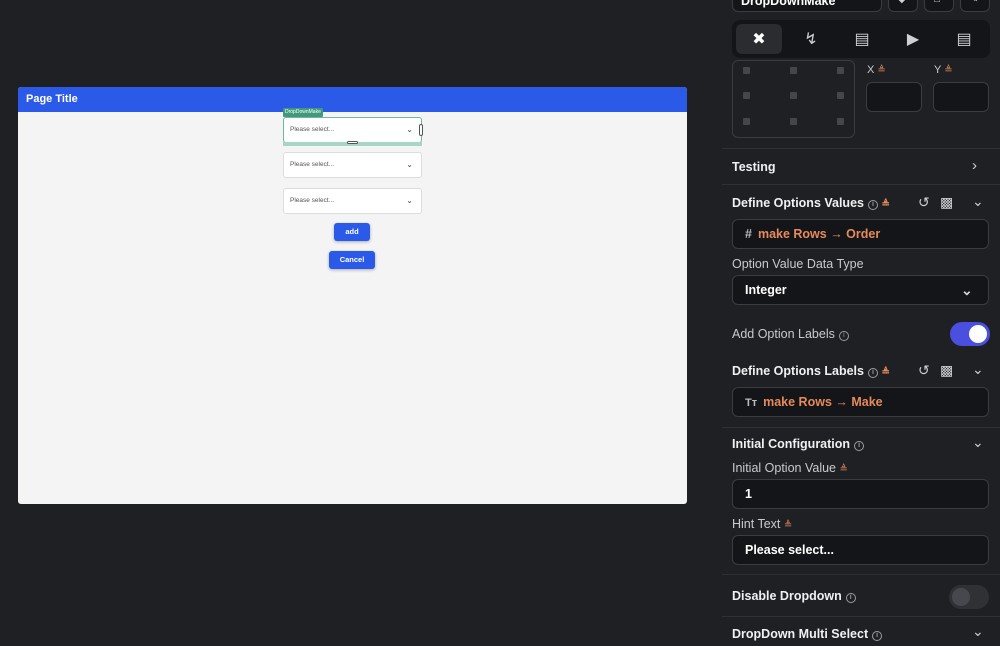  I want to click on x-label: X ≜, so click(876, 70).